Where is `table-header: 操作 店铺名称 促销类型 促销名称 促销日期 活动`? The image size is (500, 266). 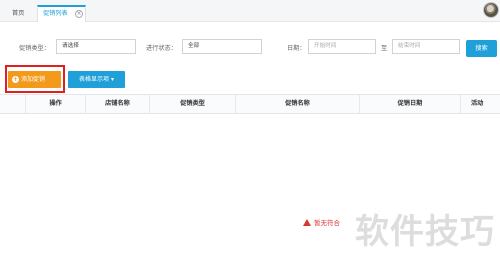 table-header: 操作 店铺名称 促销类型 促销名称 促销日期 活动 is located at coordinates (250, 104).